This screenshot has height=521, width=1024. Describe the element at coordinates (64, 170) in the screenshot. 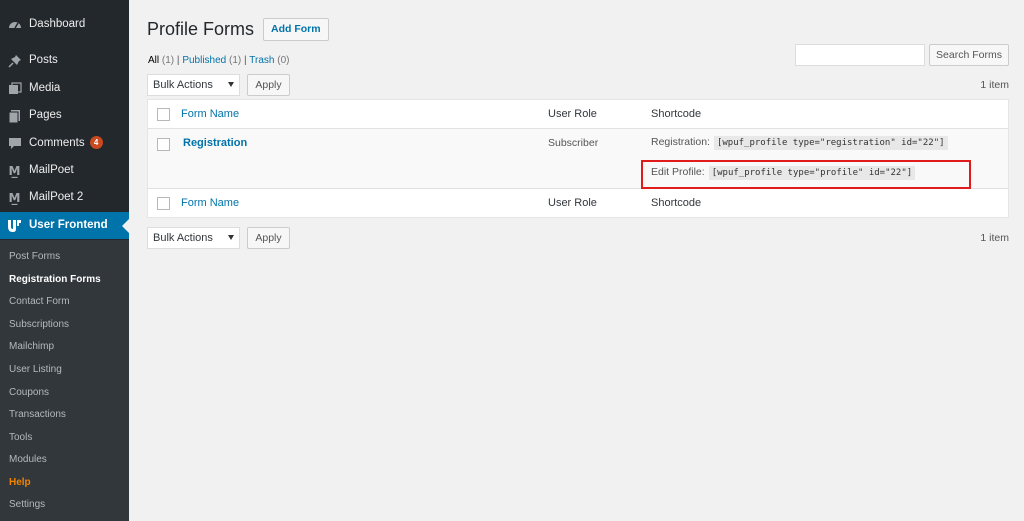

I see `menu-mailpoet: M̲ MailPoet` at that location.